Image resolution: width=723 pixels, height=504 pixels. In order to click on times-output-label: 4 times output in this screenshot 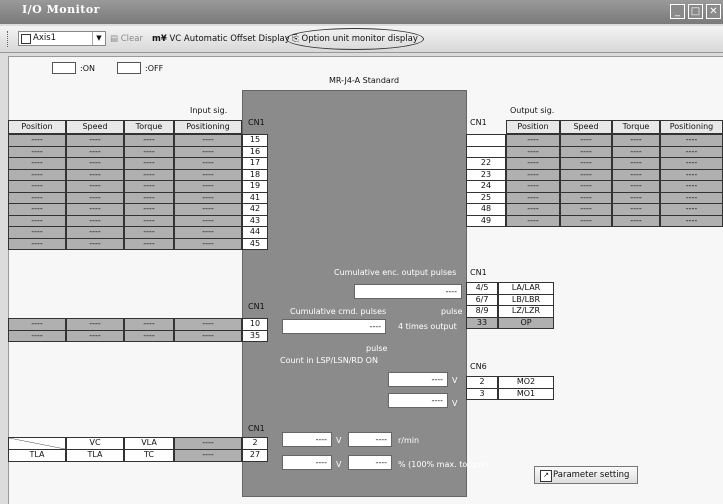, I will do `click(427, 326)`.